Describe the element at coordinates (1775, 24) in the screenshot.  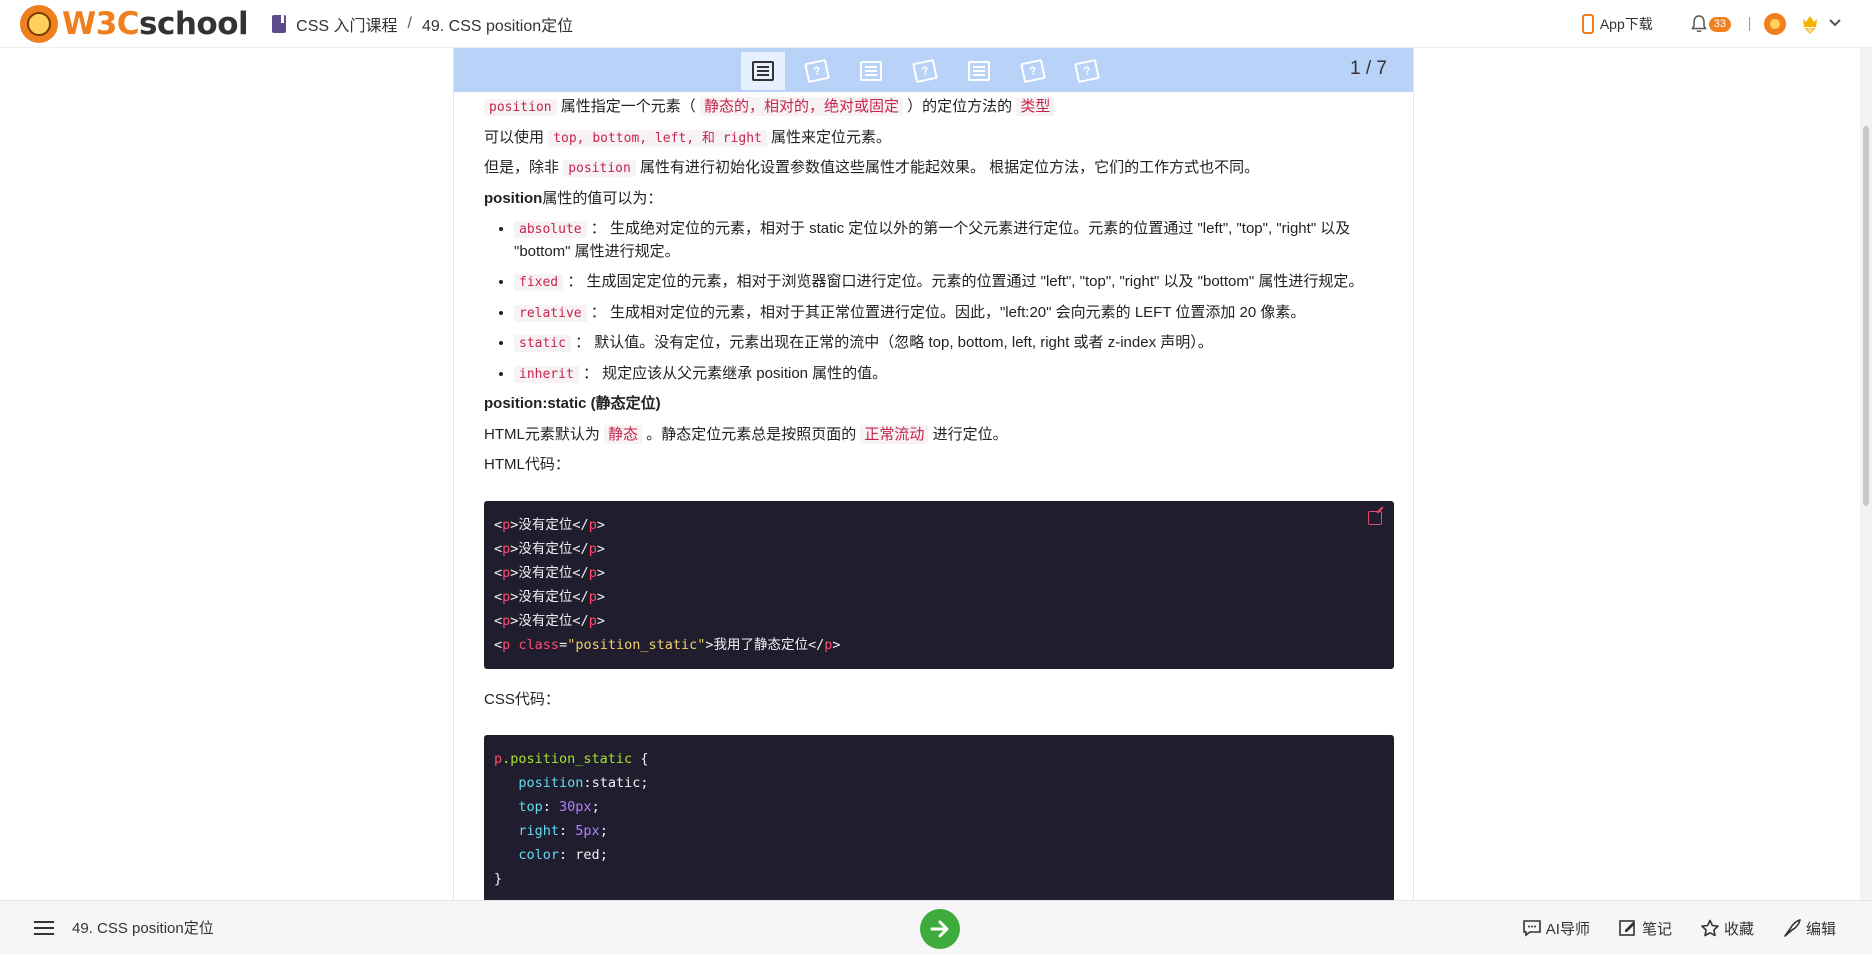
I see `user-avatar` at that location.